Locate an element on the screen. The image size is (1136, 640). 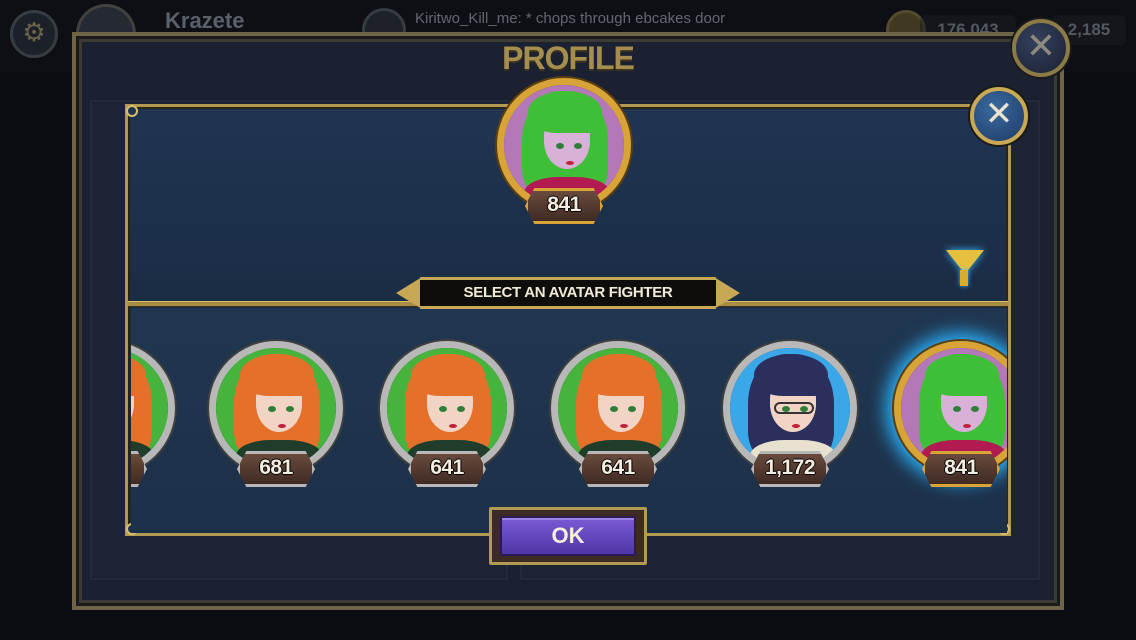
corner-ornament is located at coordinates (132, 111).